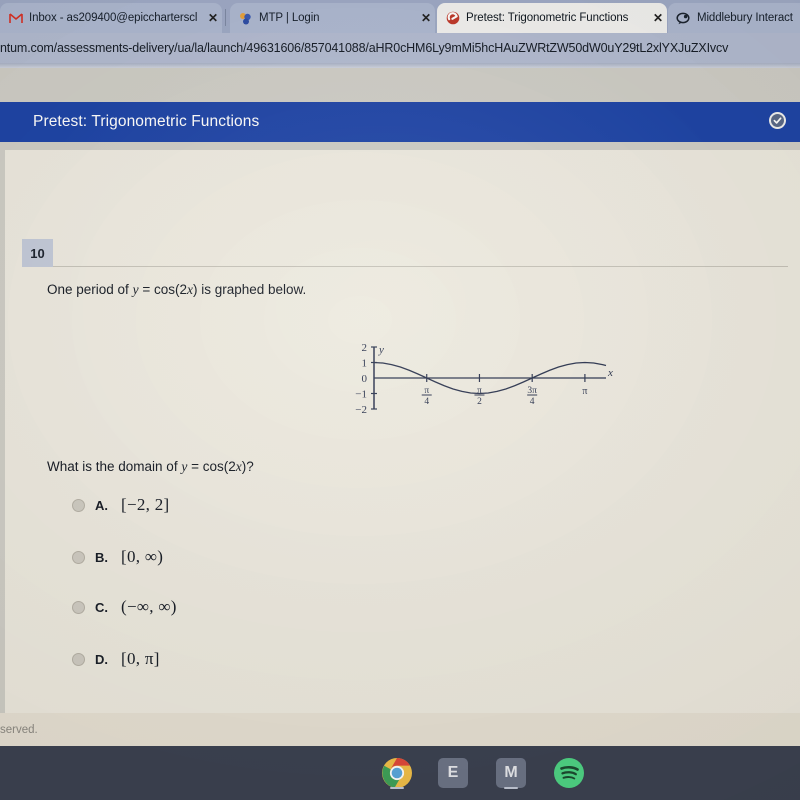 This screenshot has height=800, width=800. What do you see at coordinates (211, 466) in the screenshot?
I see `question-part-2: = cos(2` at bounding box center [211, 466].